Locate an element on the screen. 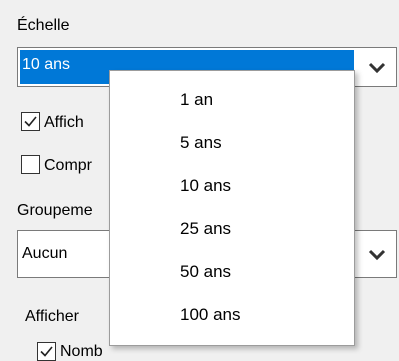 The width and height of the screenshot is (399, 361). compr-checkbox-label: Compr is located at coordinates (68, 165).